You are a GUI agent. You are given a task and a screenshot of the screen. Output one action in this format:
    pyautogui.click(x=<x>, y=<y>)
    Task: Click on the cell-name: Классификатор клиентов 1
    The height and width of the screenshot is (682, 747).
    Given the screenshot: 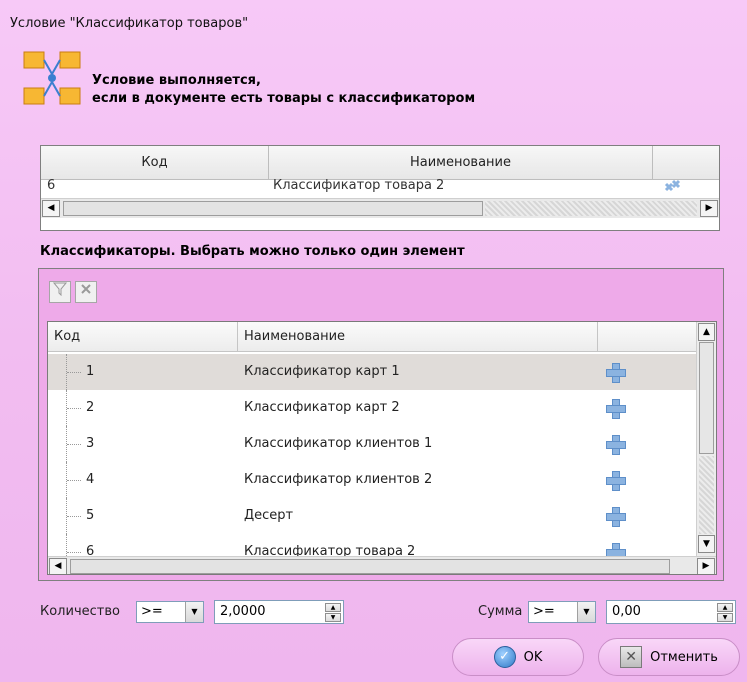 What is the action you would take?
    pyautogui.click(x=338, y=443)
    